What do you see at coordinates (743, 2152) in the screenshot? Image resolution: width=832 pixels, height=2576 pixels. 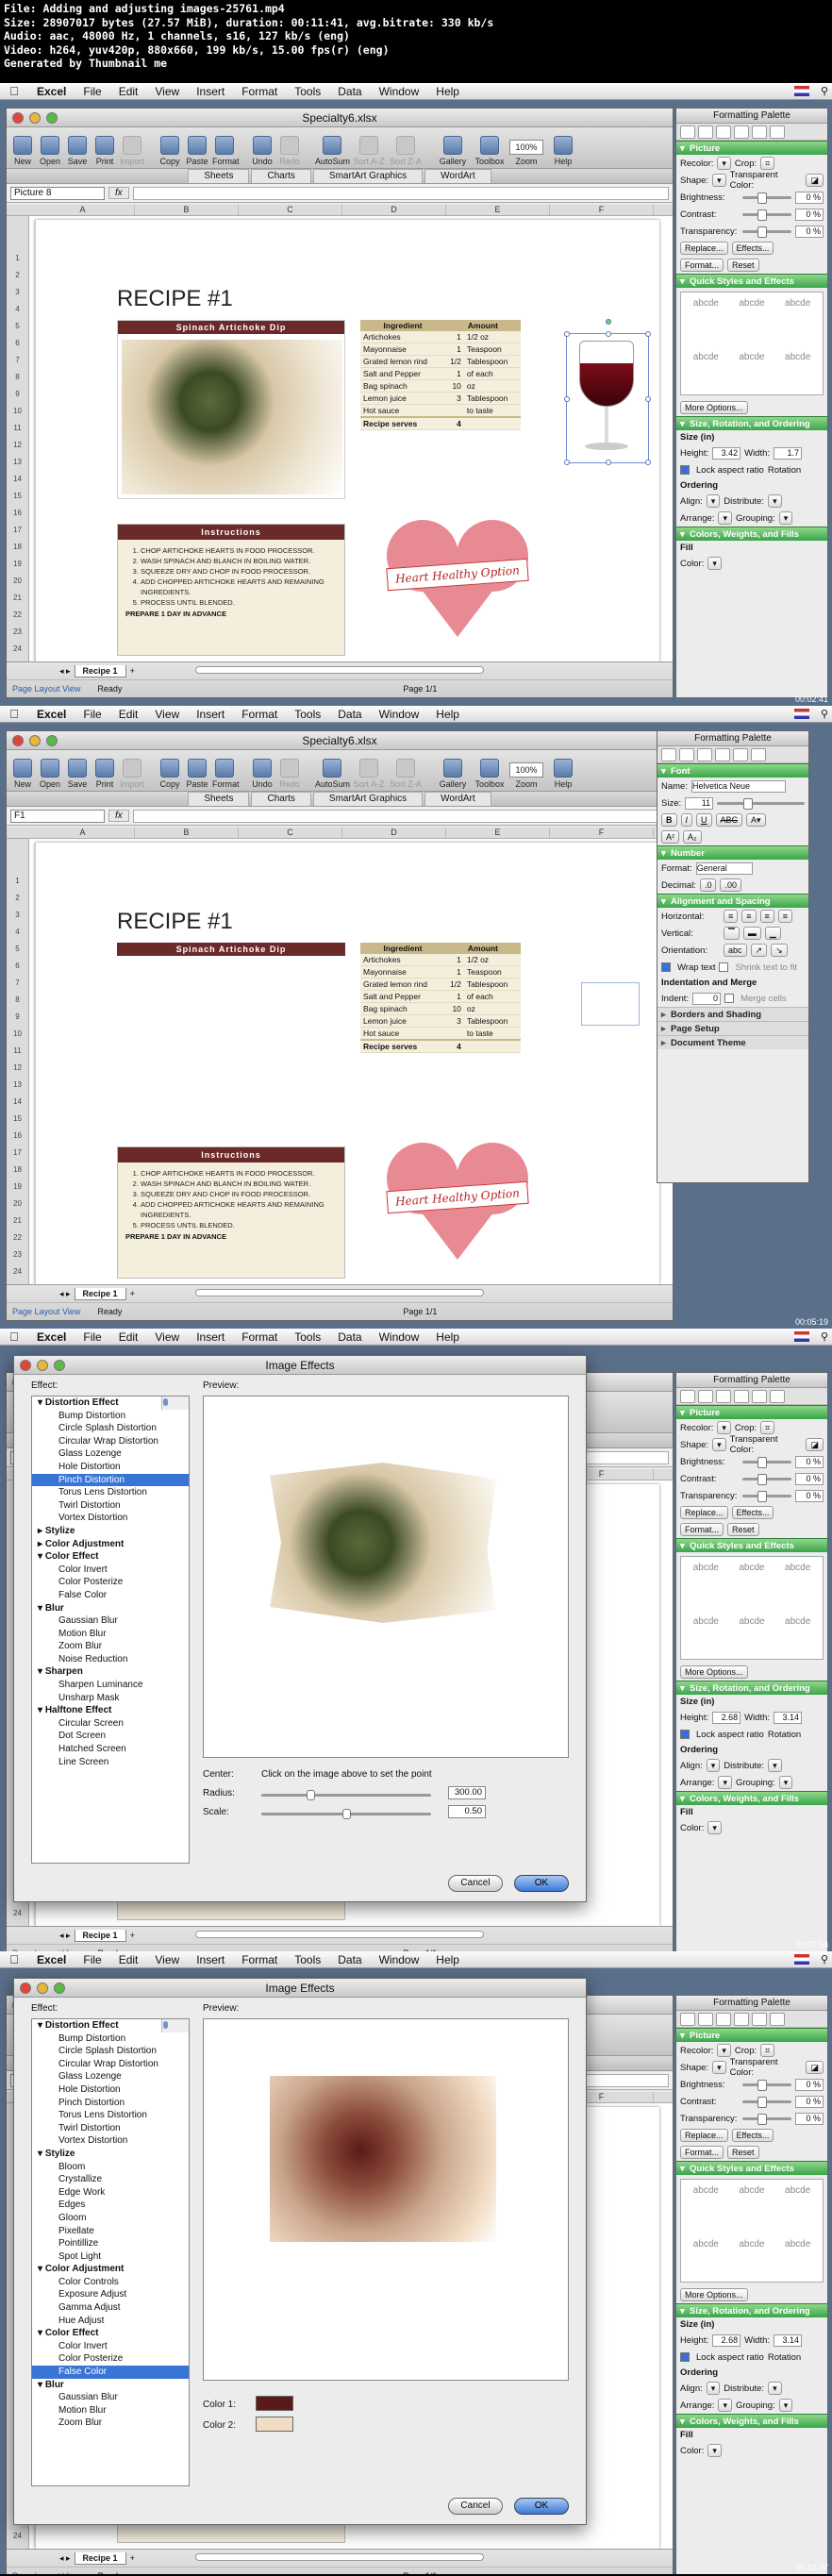 I see `reset-button: Reset` at bounding box center [743, 2152].